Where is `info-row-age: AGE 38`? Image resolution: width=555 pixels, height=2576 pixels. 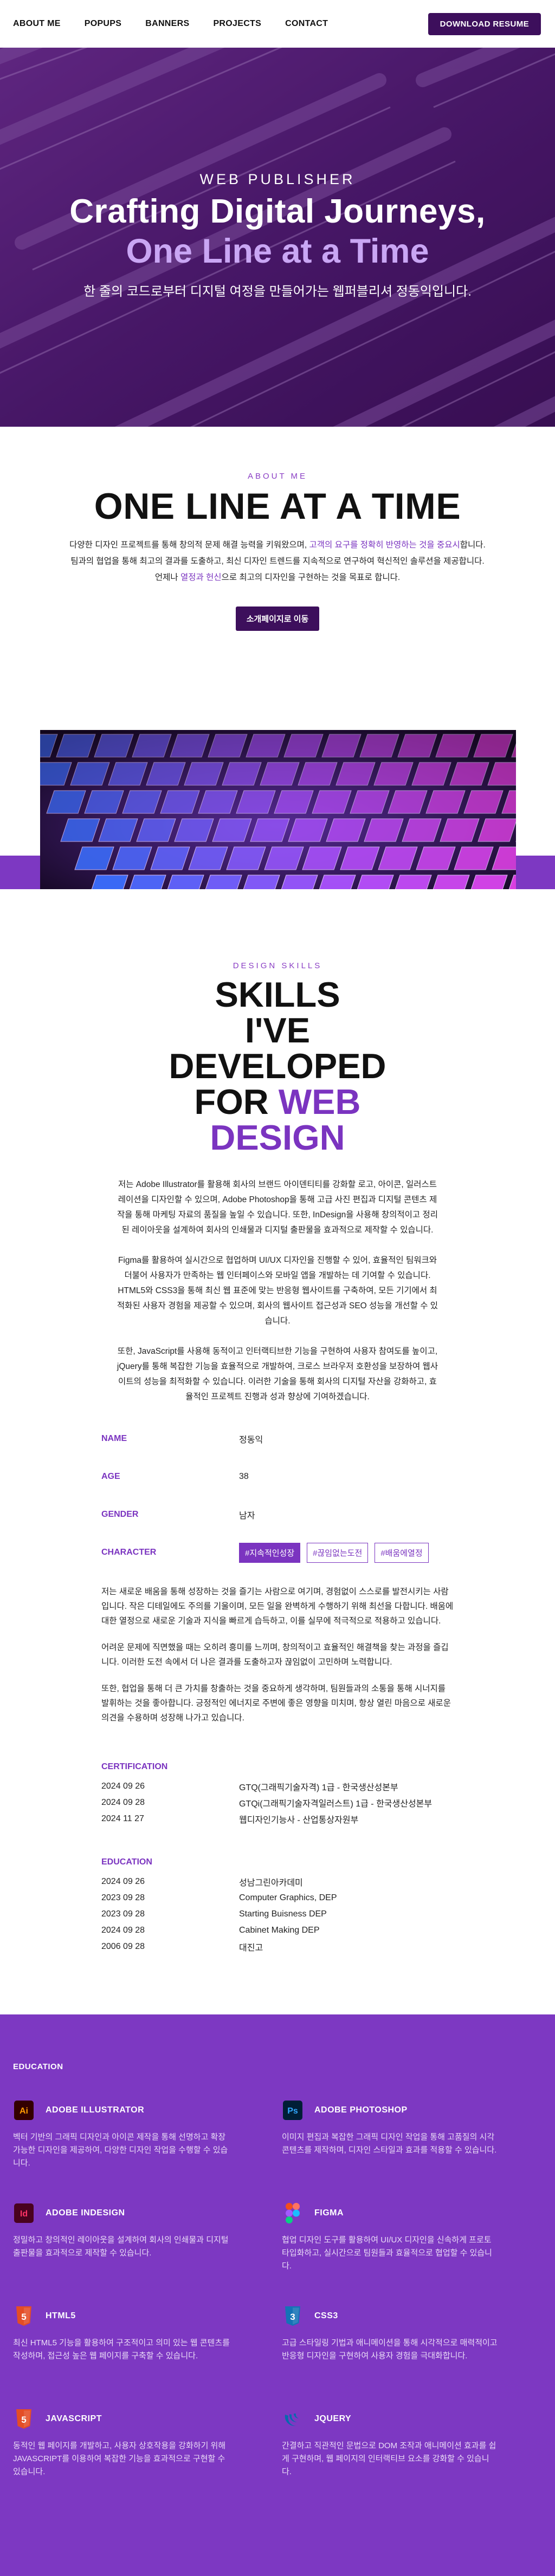
info-row-age: AGE 38 is located at coordinates (277, 1477).